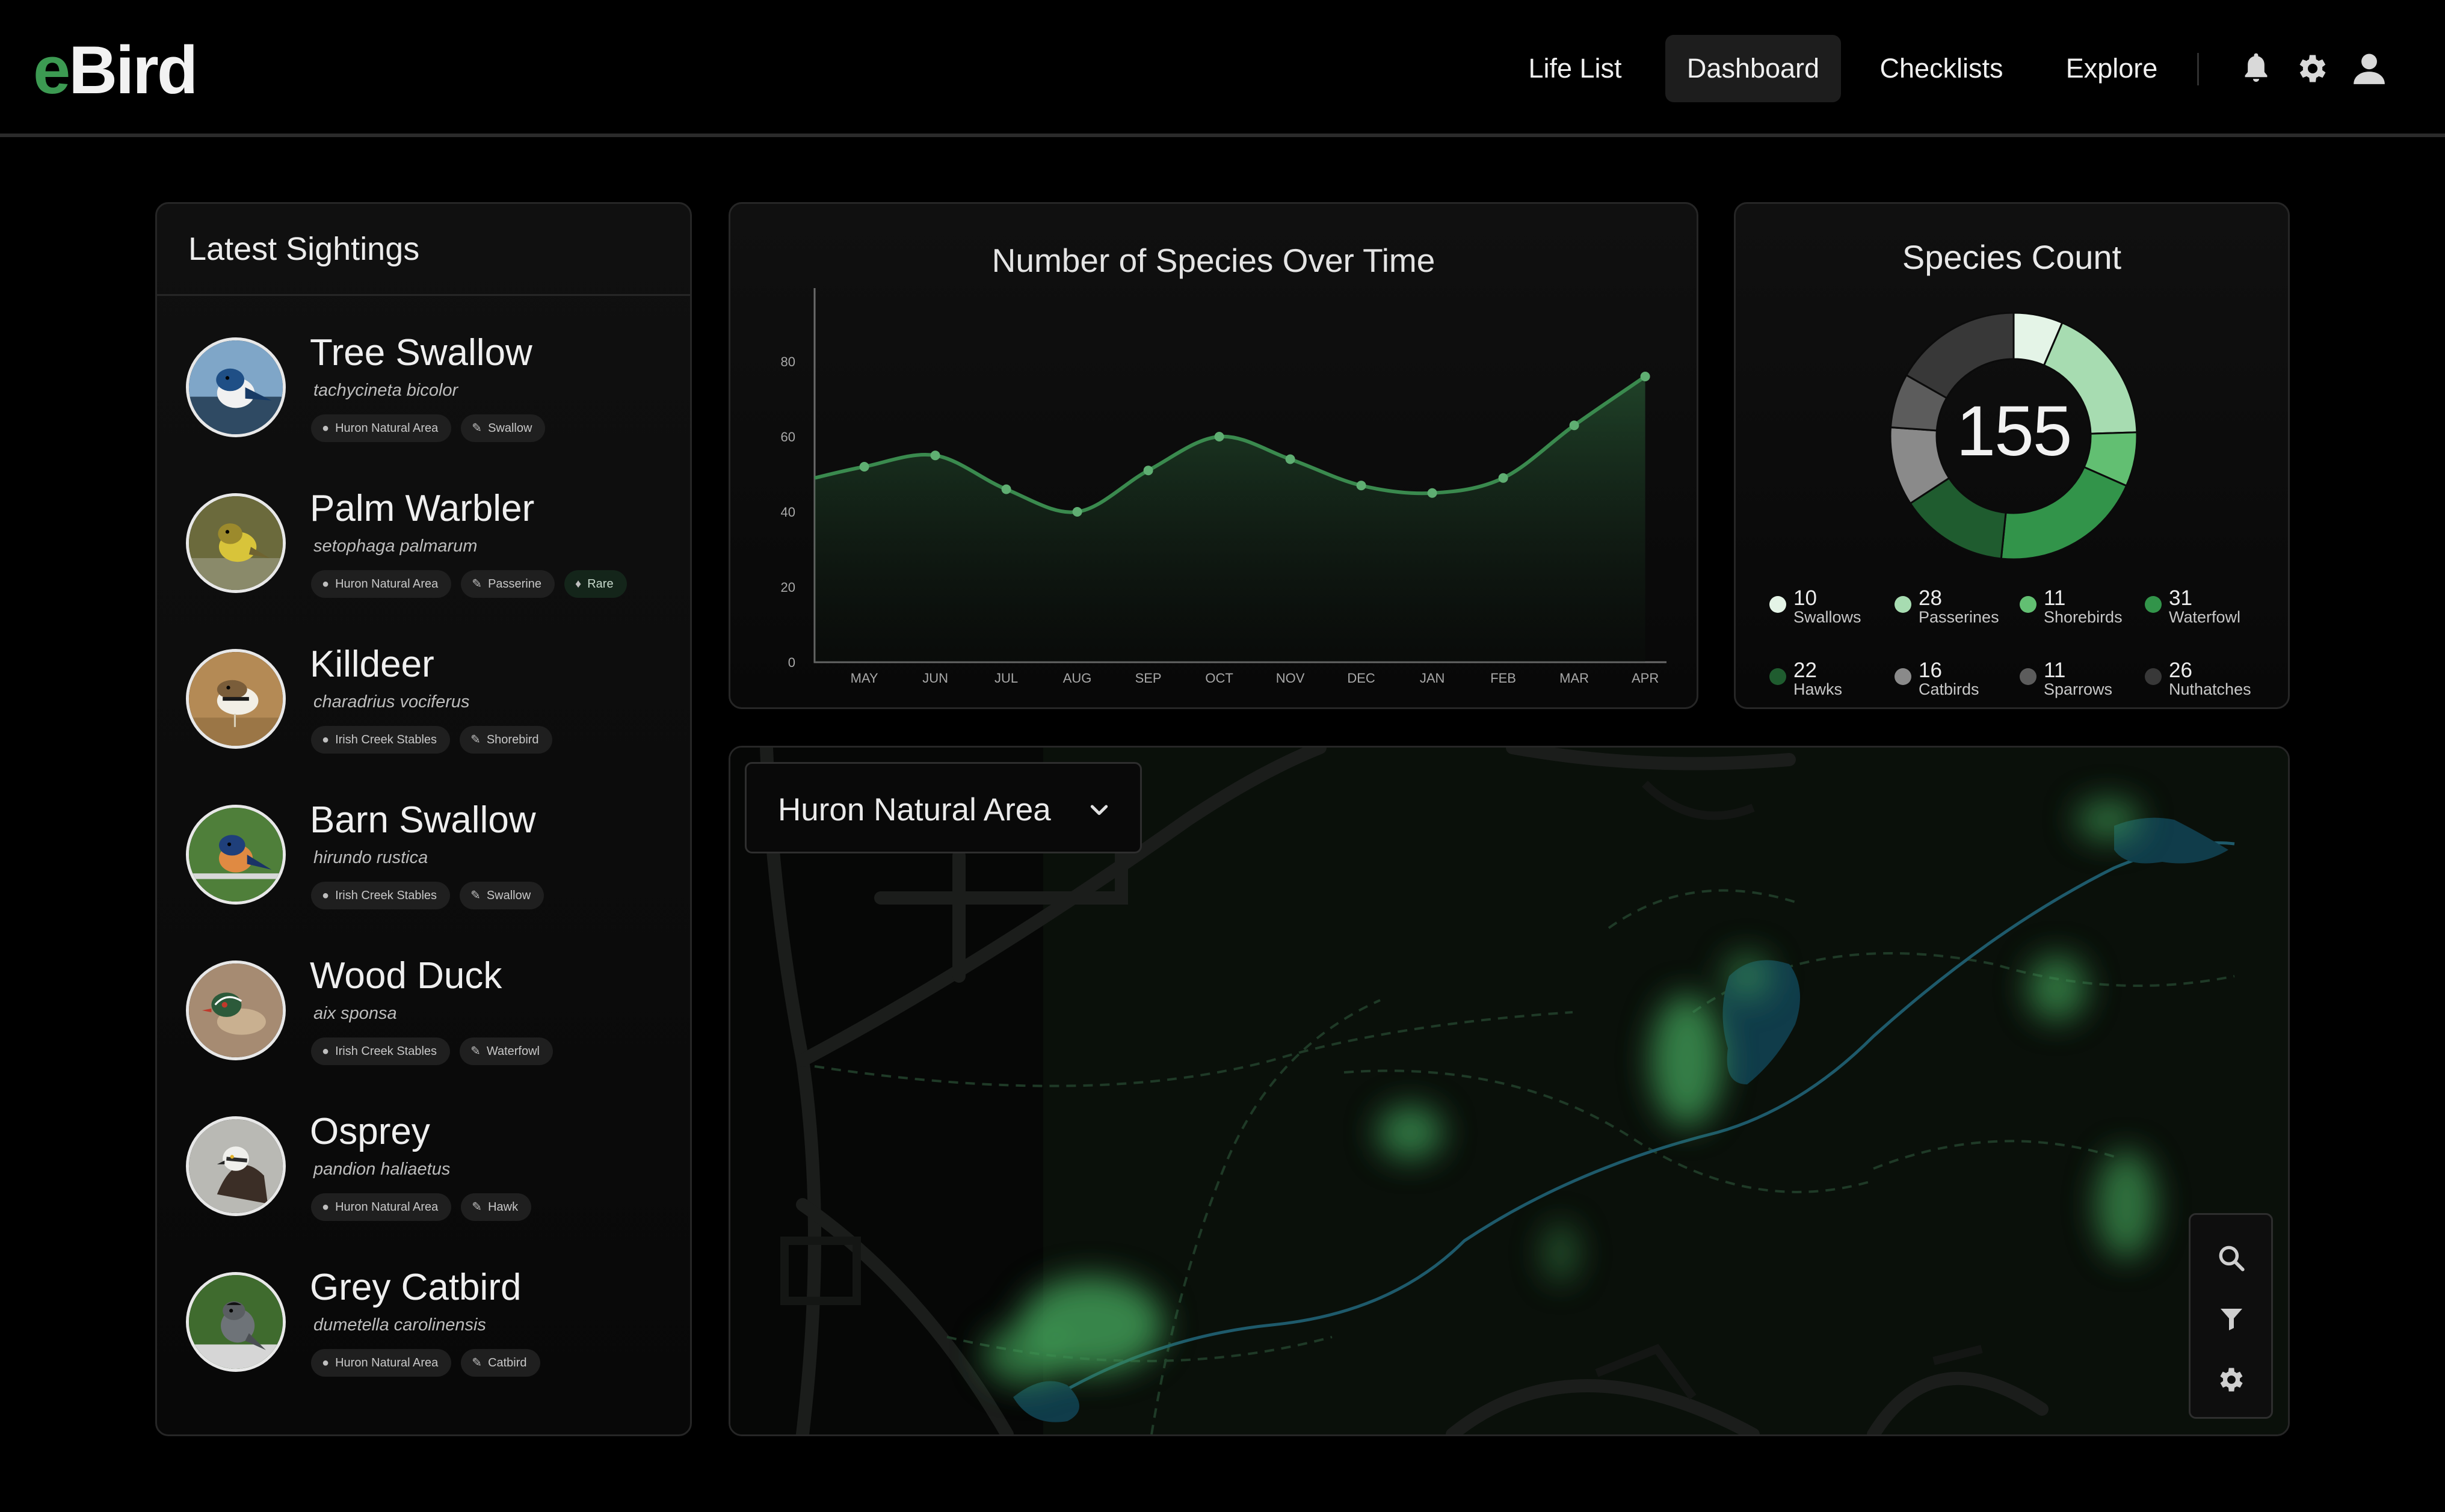  Describe the element at coordinates (507, 1051) in the screenshot. I see `group-tag: ✎ Waterfowl` at that location.